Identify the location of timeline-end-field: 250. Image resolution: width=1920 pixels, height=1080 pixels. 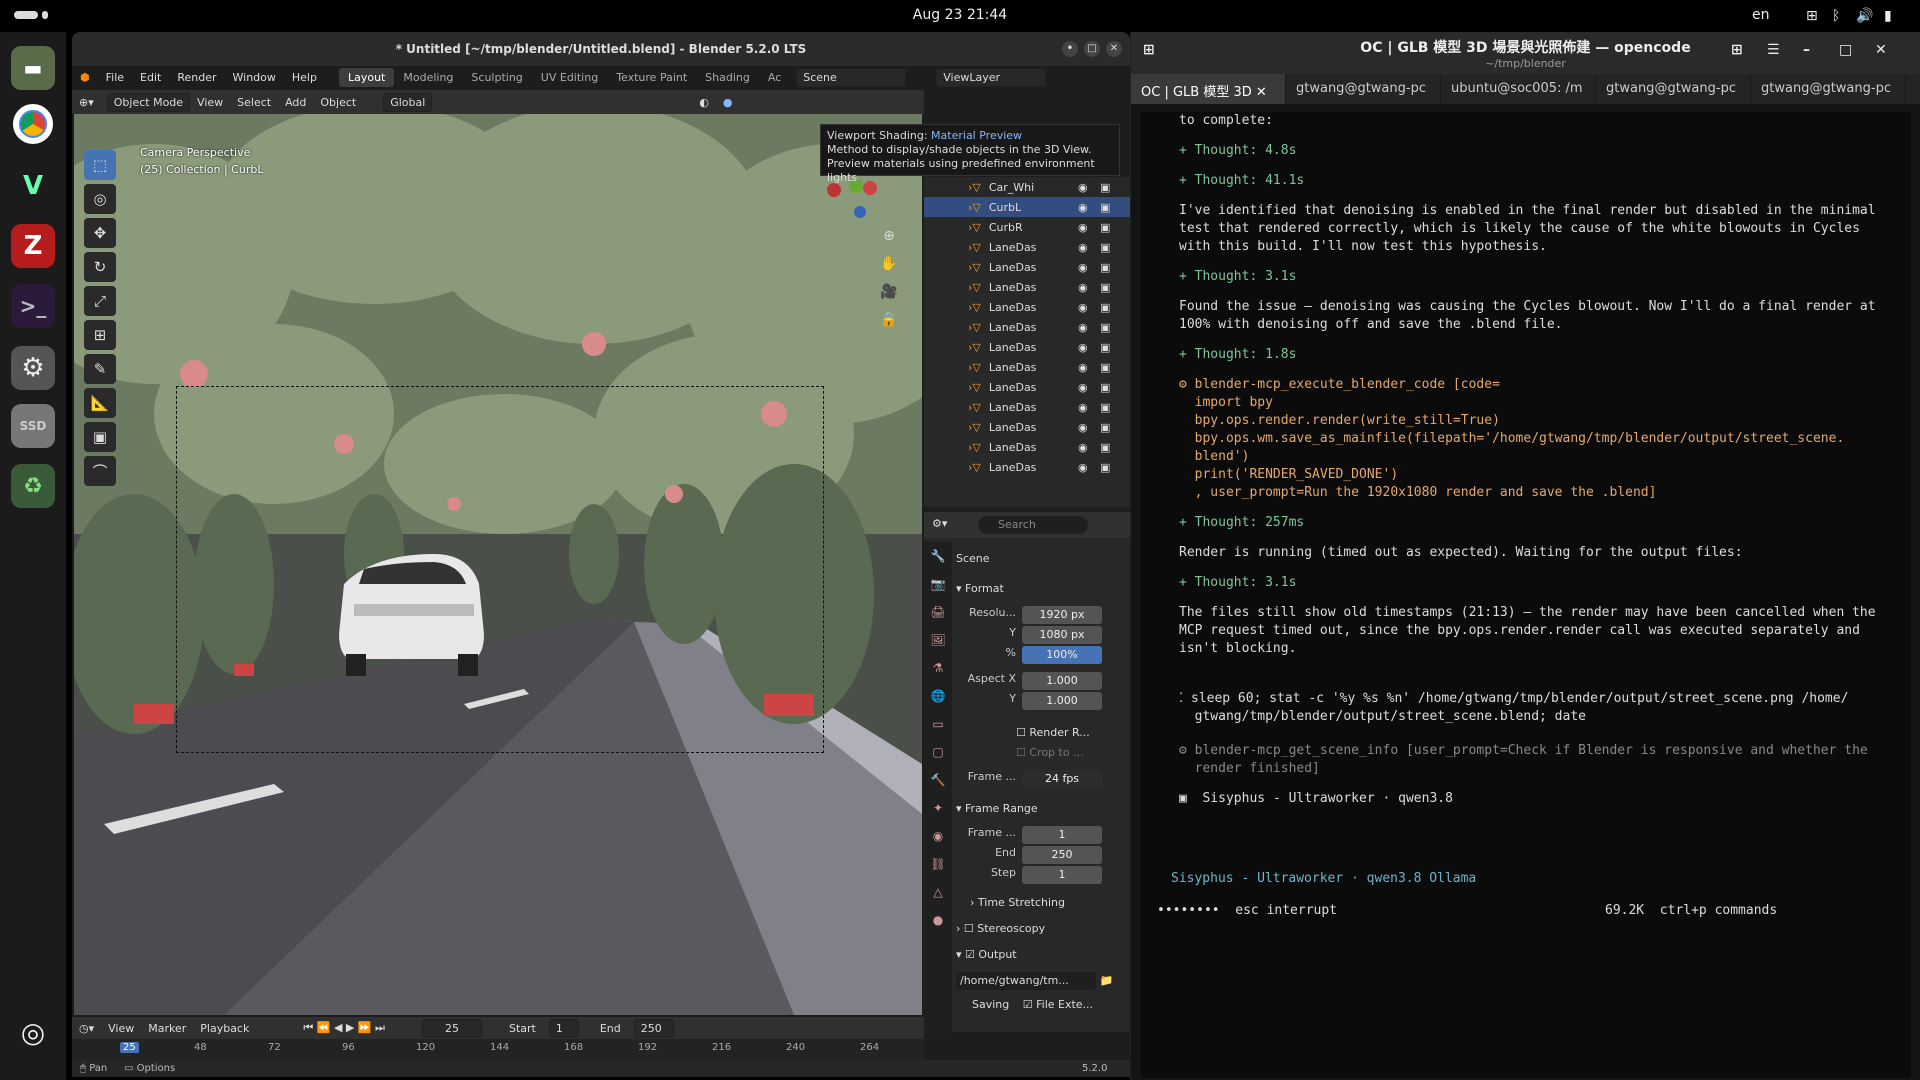
(653, 1028).